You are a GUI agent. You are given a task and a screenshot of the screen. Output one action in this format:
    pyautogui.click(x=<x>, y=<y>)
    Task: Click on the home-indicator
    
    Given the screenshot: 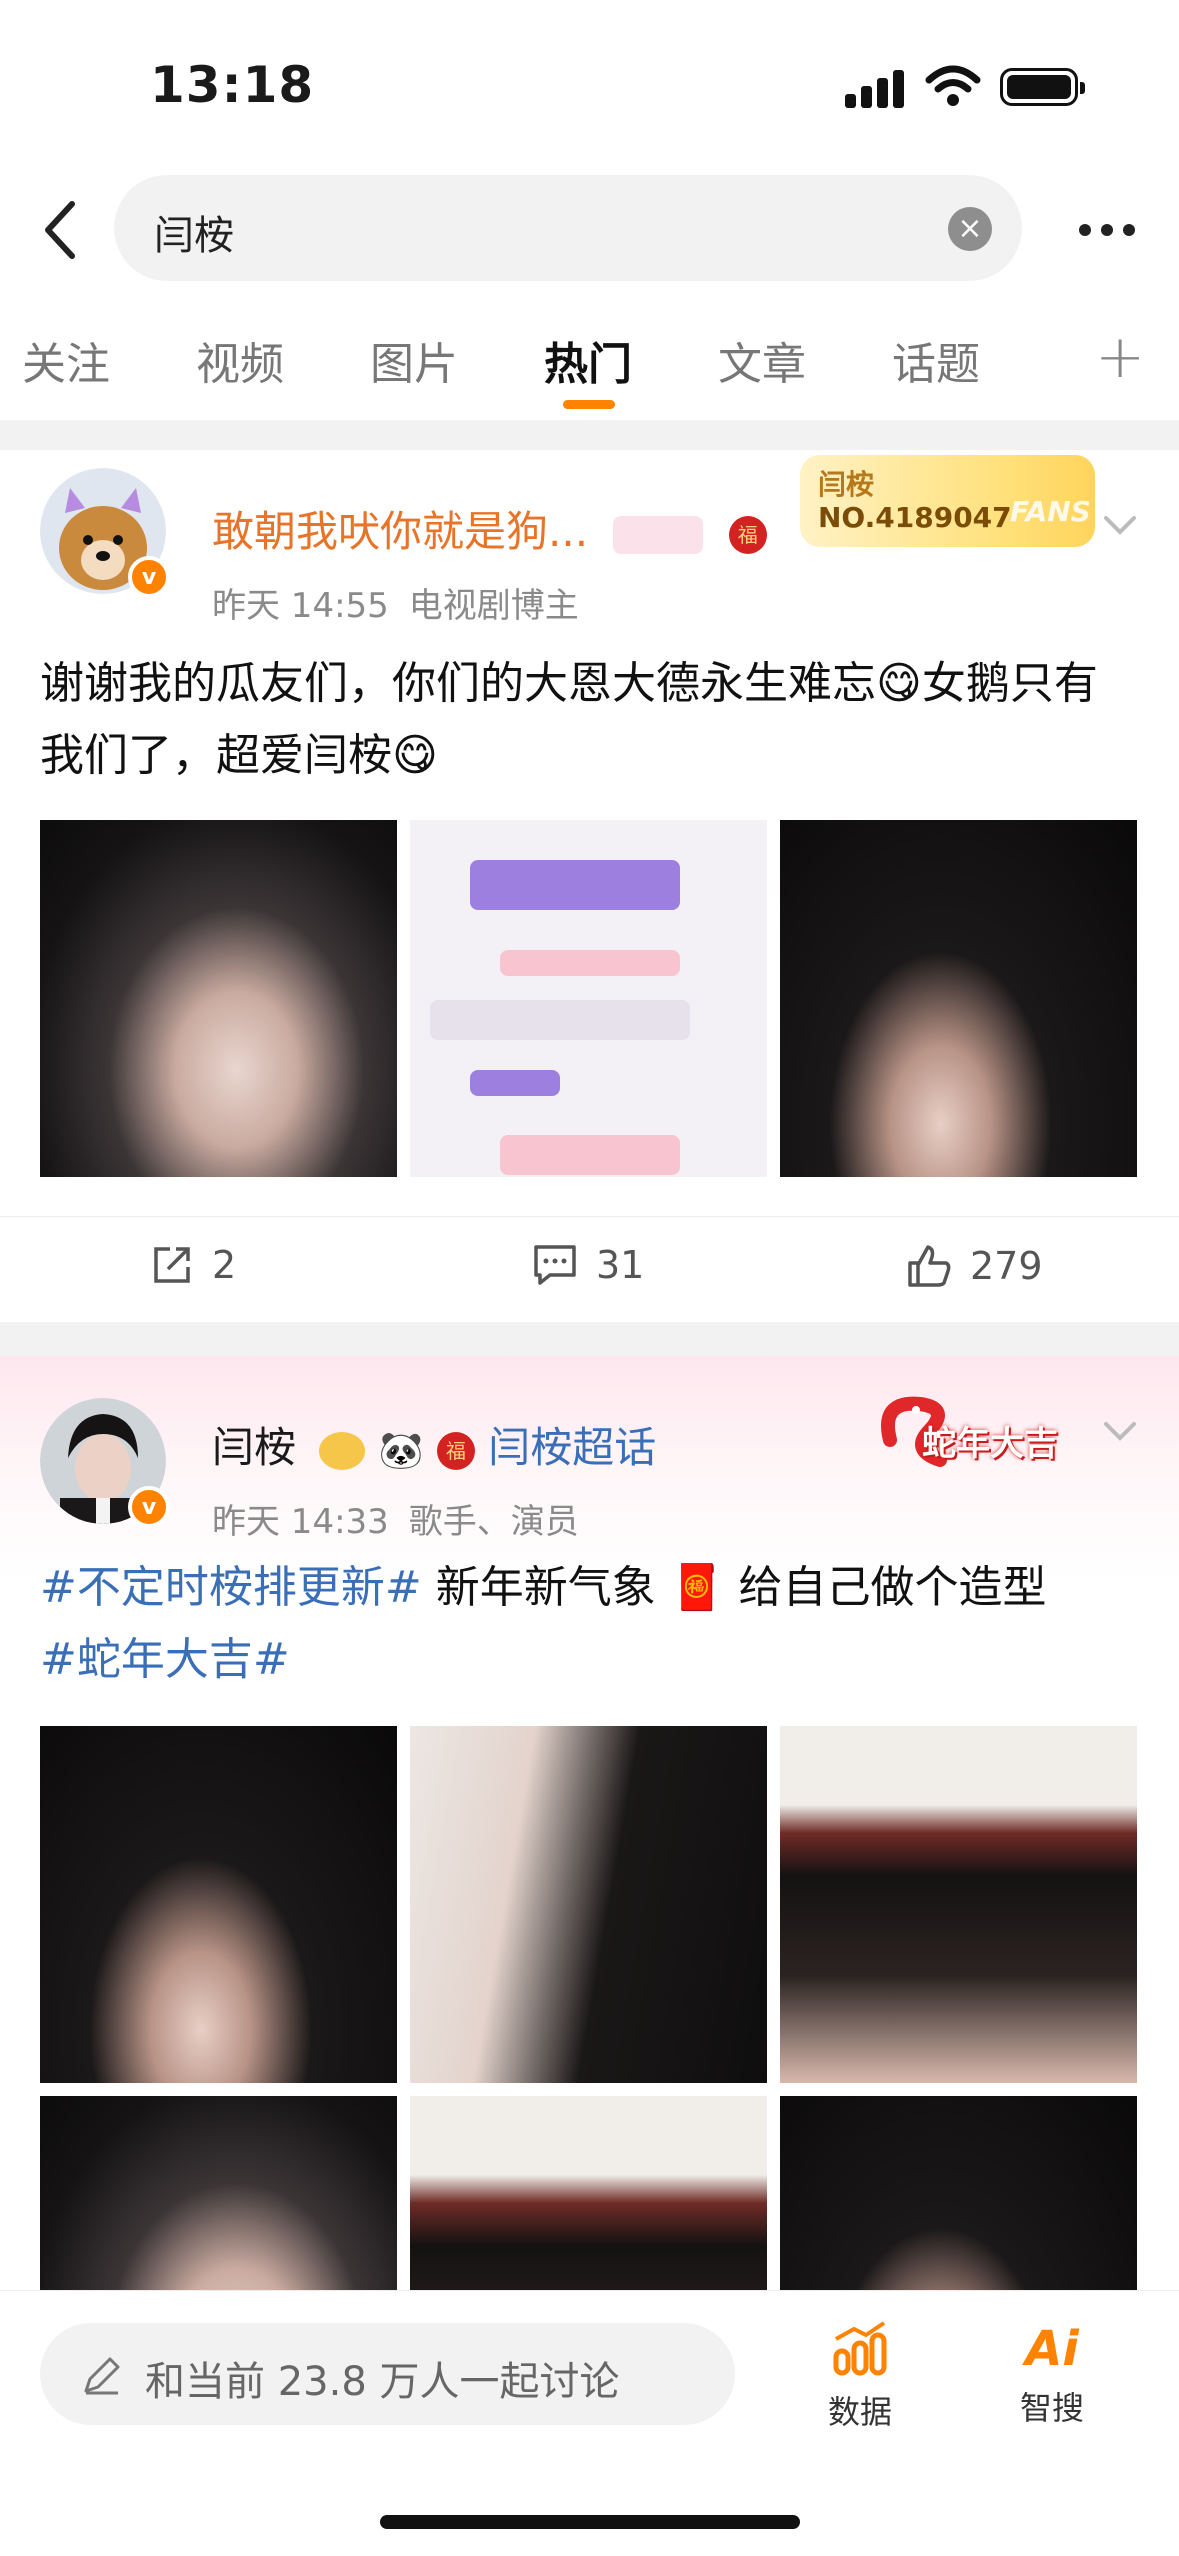 What is the action you would take?
    pyautogui.click(x=590, y=2522)
    